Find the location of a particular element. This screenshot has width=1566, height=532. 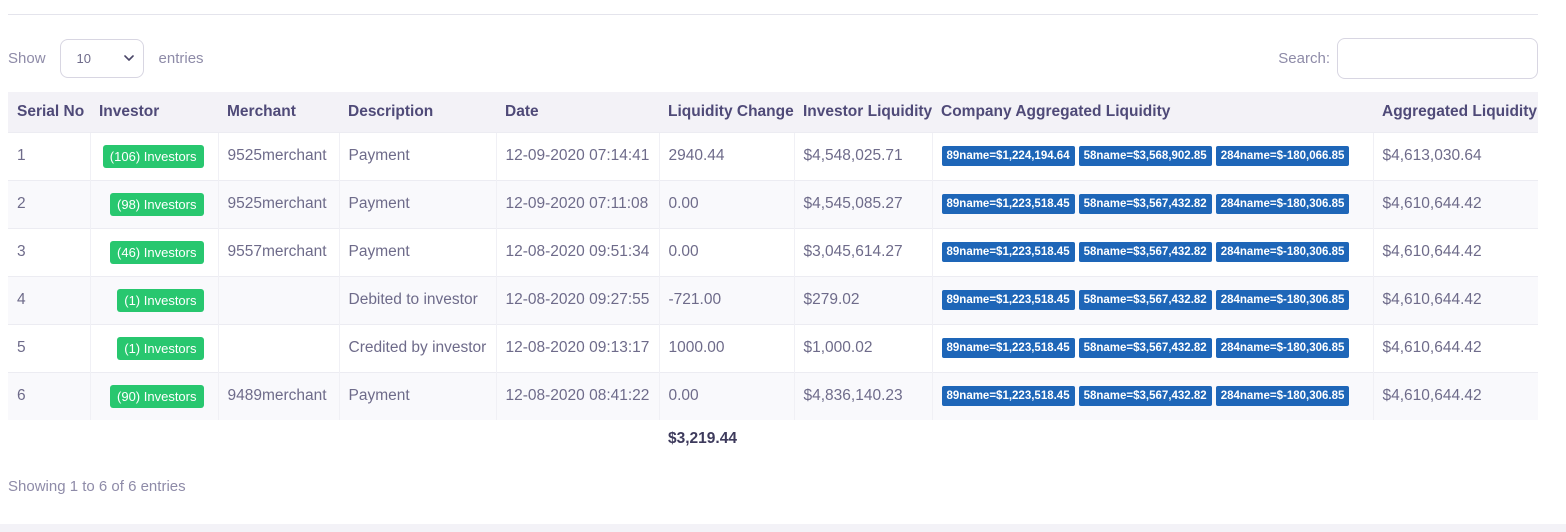

header-investor: Investor is located at coordinates (154, 112).